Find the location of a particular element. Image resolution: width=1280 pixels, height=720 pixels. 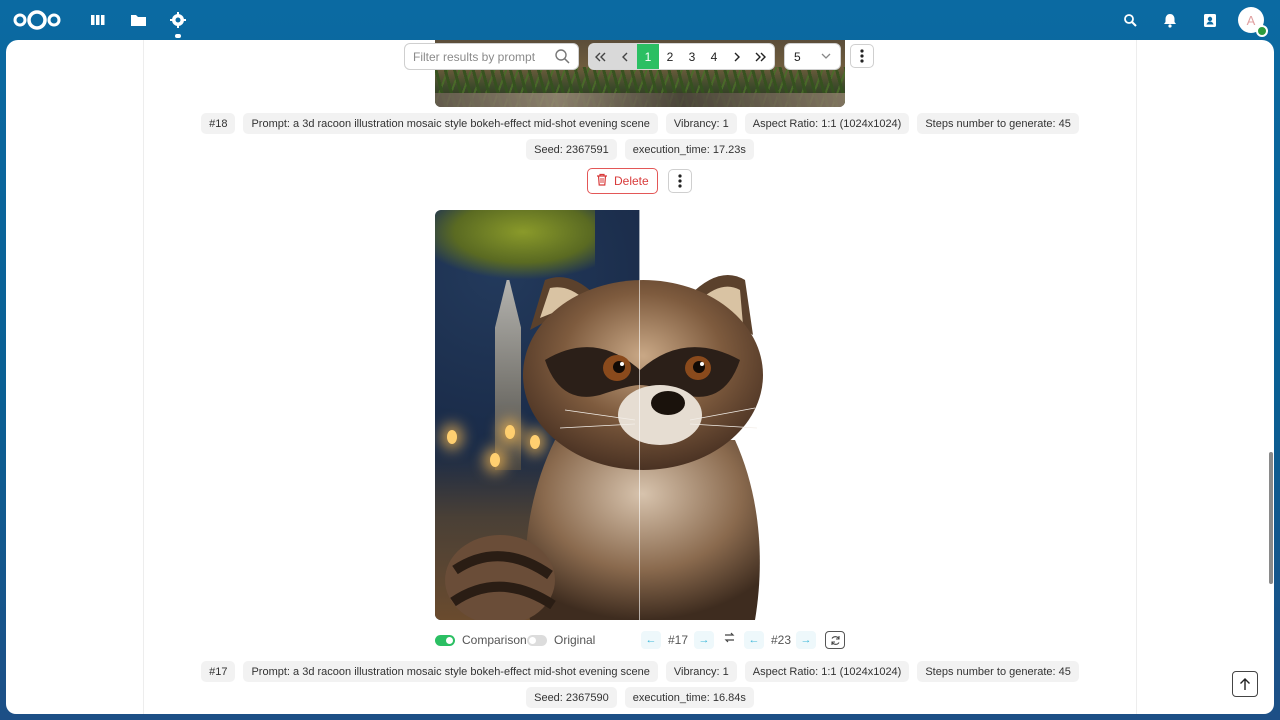

dashboard-icon is located at coordinates (98, 20).